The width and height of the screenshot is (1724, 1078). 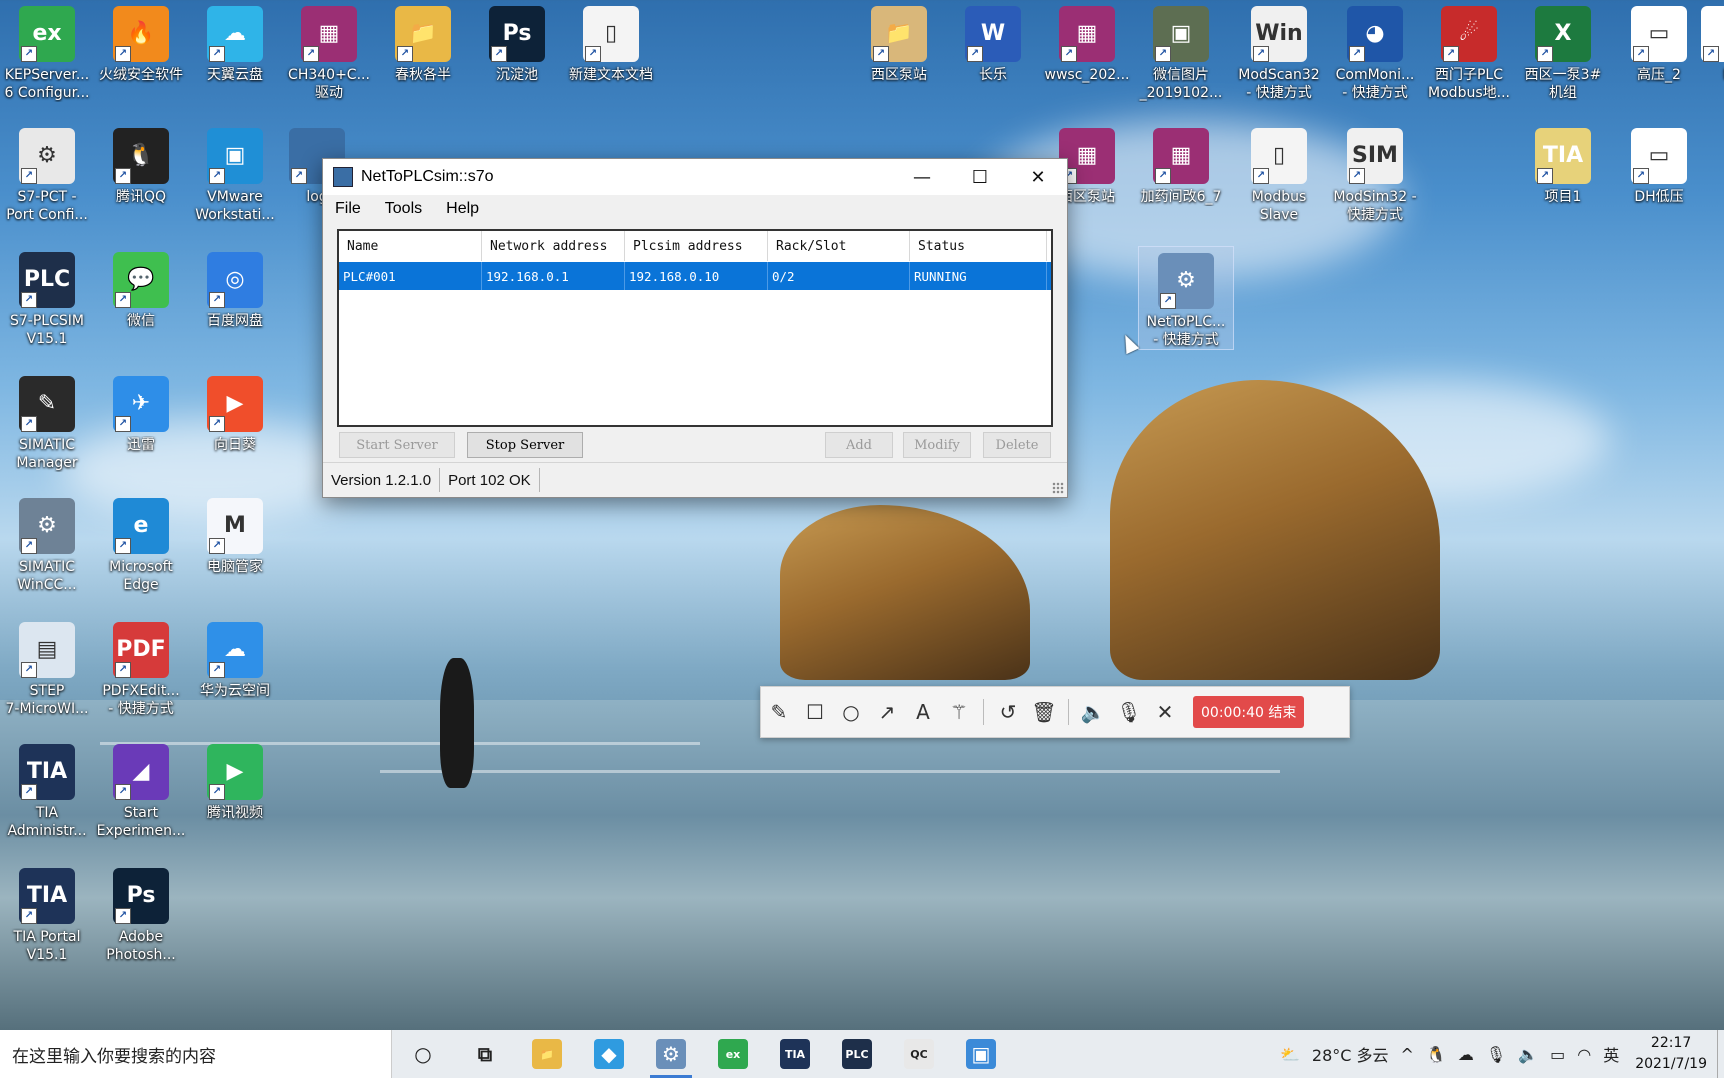 I want to click on mic-tray-icon: 🎙, so click(x=1496, y=1054).